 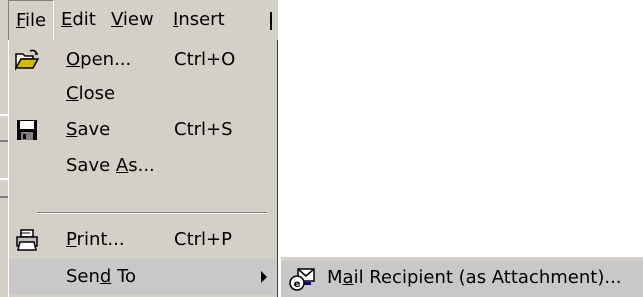 What do you see at coordinates (335, 277) in the screenshot?
I see `mail-recipient-label-pre: M` at bounding box center [335, 277].